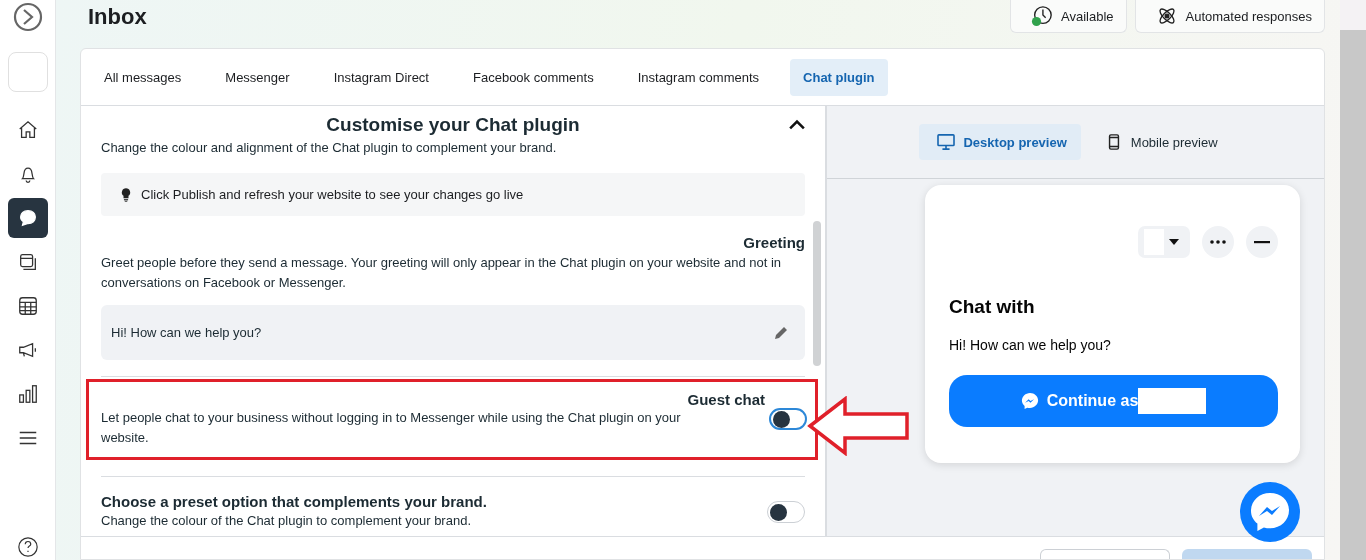 The width and height of the screenshot is (1366, 560). Describe the element at coordinates (332, 194) in the screenshot. I see `tip-text: Click Publish and refresh your website to see your changes go live` at that location.